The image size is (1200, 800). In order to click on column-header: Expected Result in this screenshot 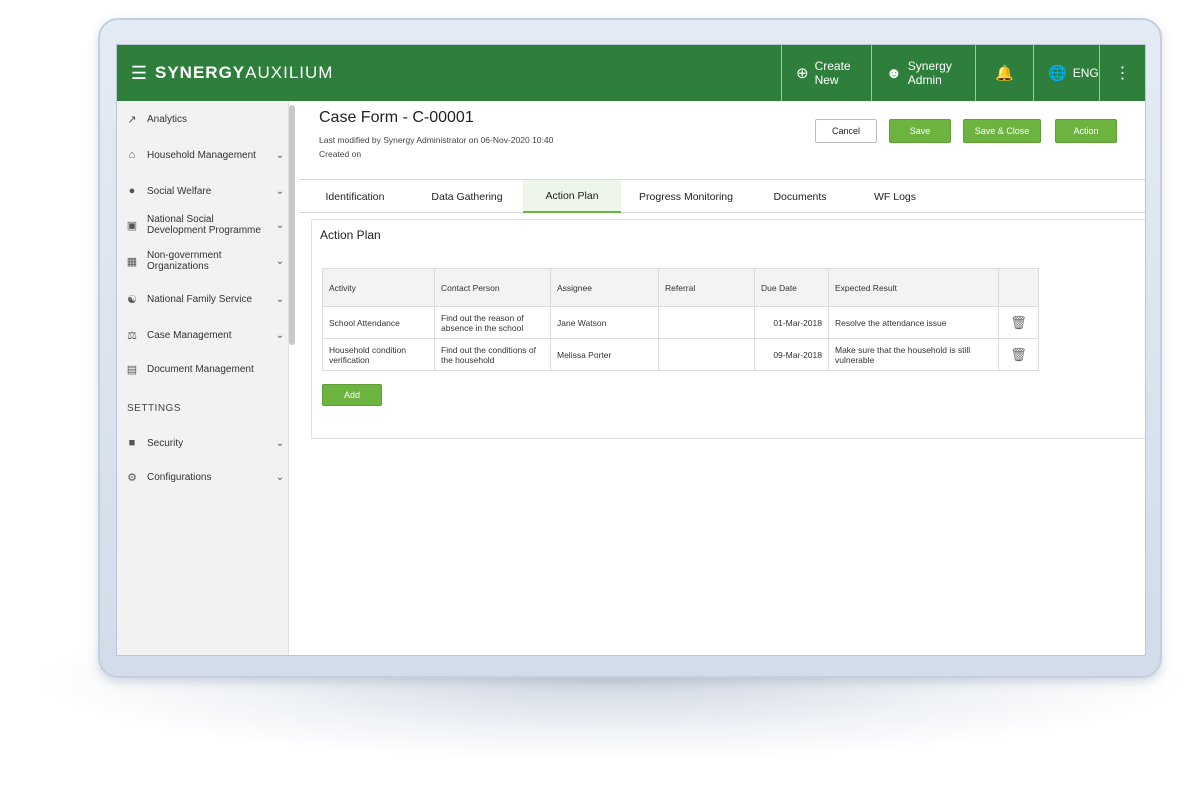, I will do `click(913, 287)`.